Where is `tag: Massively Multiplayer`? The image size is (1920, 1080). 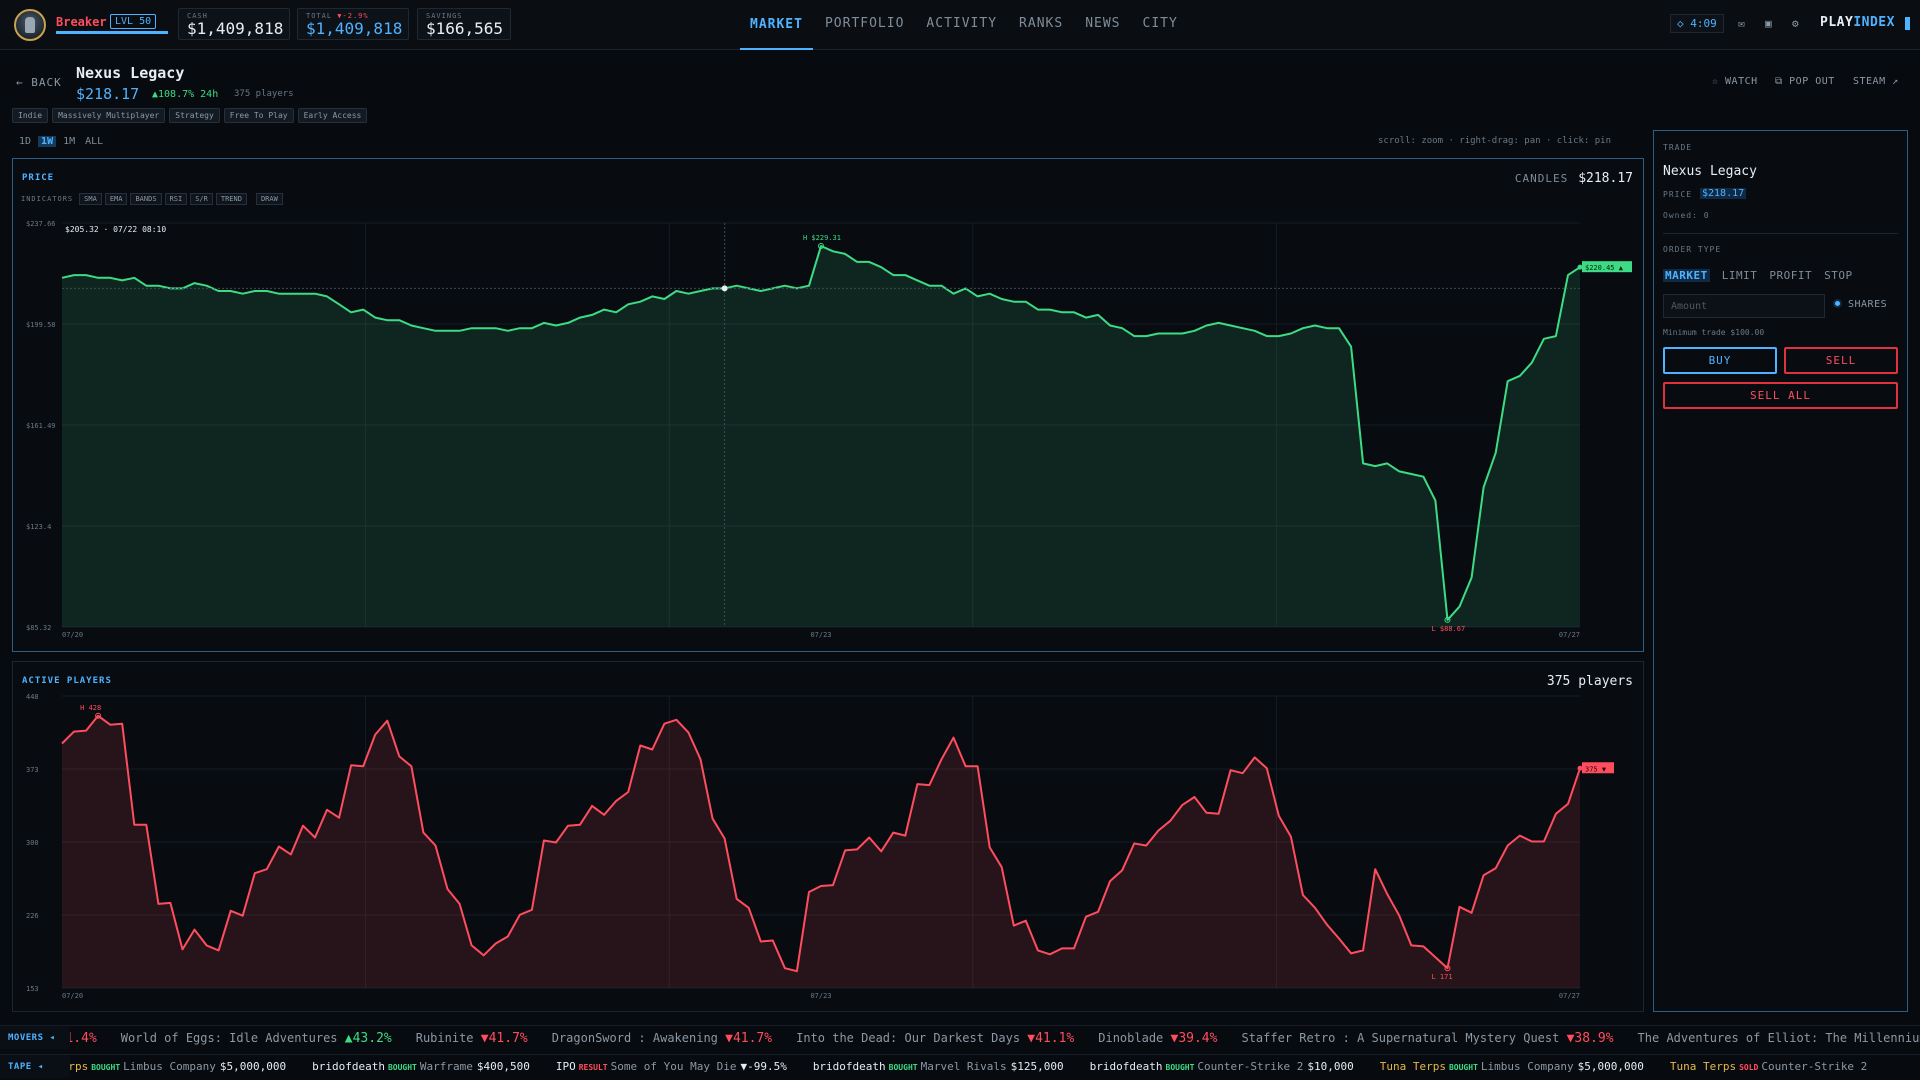 tag: Massively Multiplayer is located at coordinates (109, 115).